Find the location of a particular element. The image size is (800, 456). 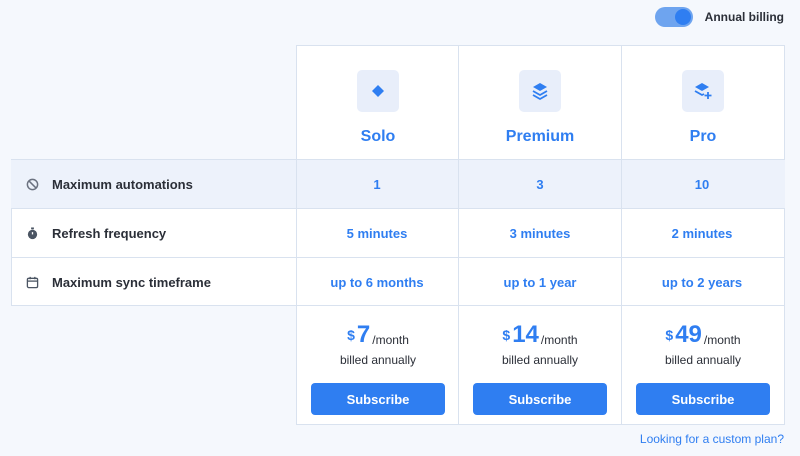

stopwatch-icon is located at coordinates (32, 234).